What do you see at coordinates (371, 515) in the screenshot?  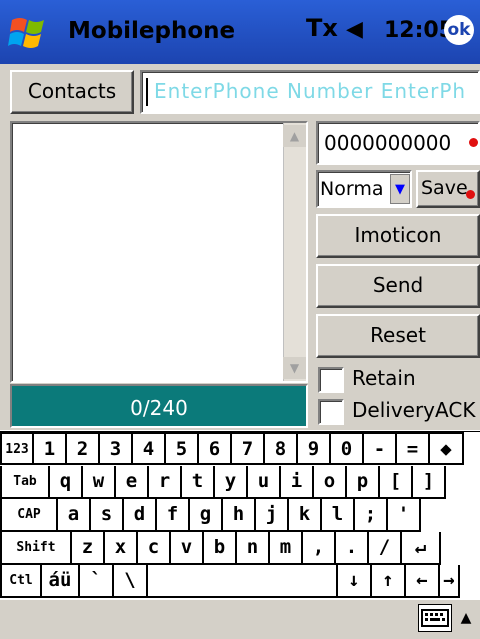 I see `keyboard-key: ;` at bounding box center [371, 515].